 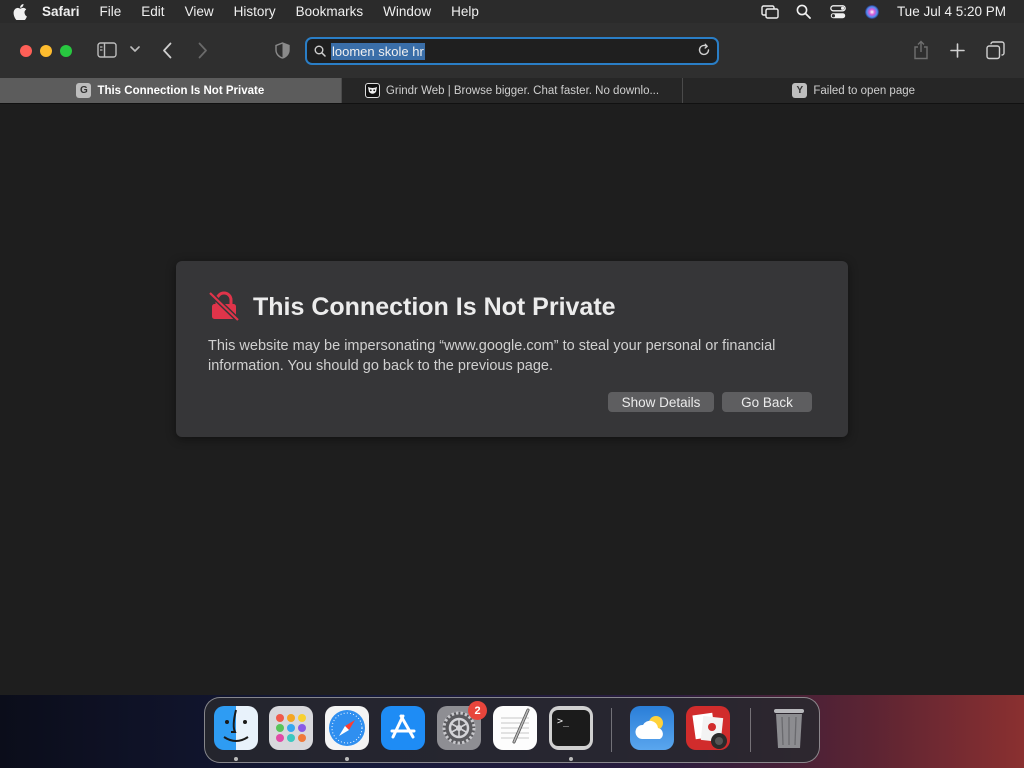 What do you see at coordinates (199, 11) in the screenshot?
I see `menu-view: View` at bounding box center [199, 11].